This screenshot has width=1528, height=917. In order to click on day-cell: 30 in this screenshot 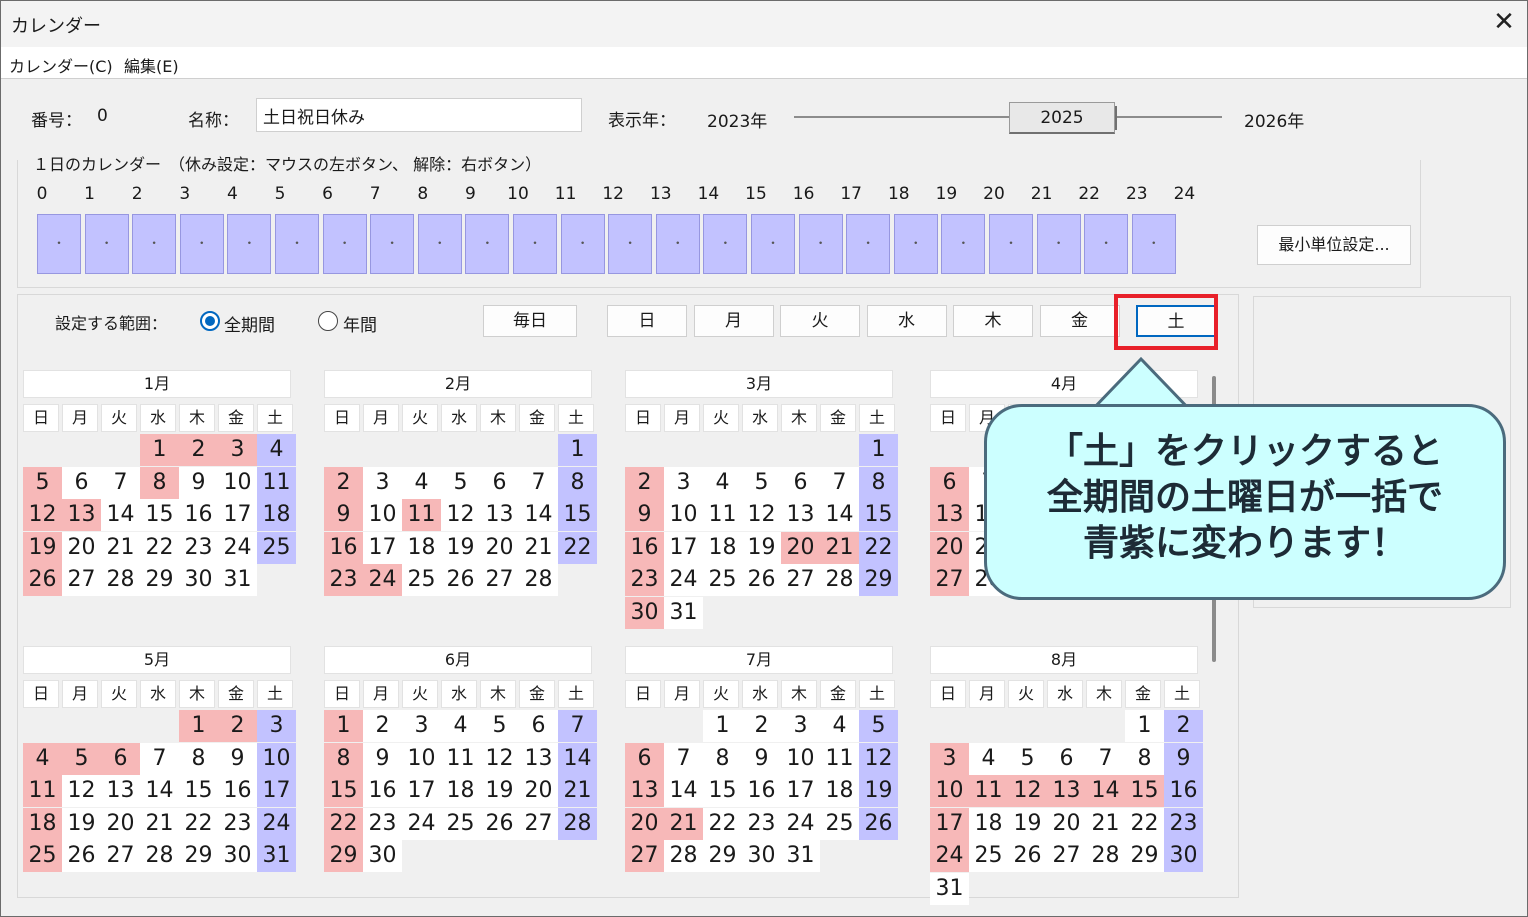, I will do `click(237, 856)`.